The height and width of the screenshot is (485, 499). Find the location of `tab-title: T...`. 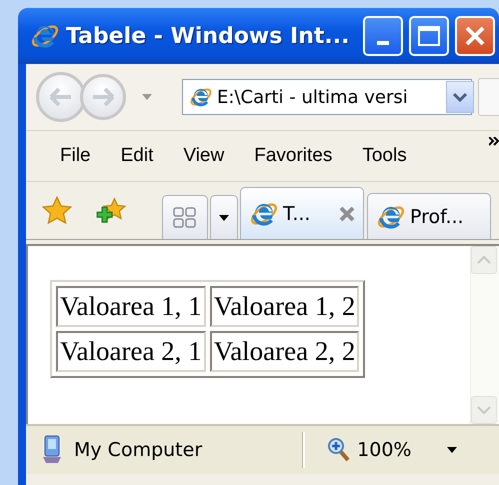

tab-title: T... is located at coordinates (296, 213).